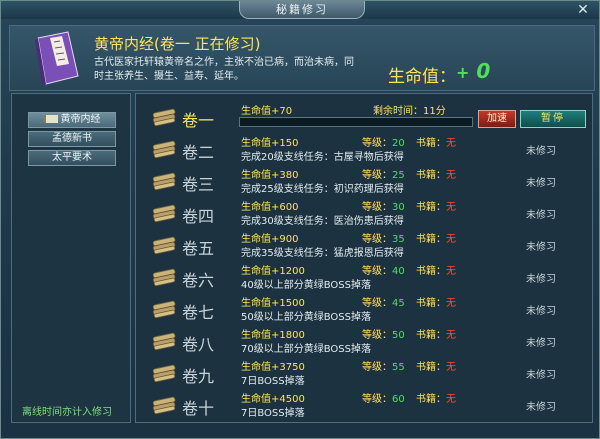 The width and height of the screenshot is (600, 439). I want to click on volume-bonus: 生命值+1500, so click(273, 303).